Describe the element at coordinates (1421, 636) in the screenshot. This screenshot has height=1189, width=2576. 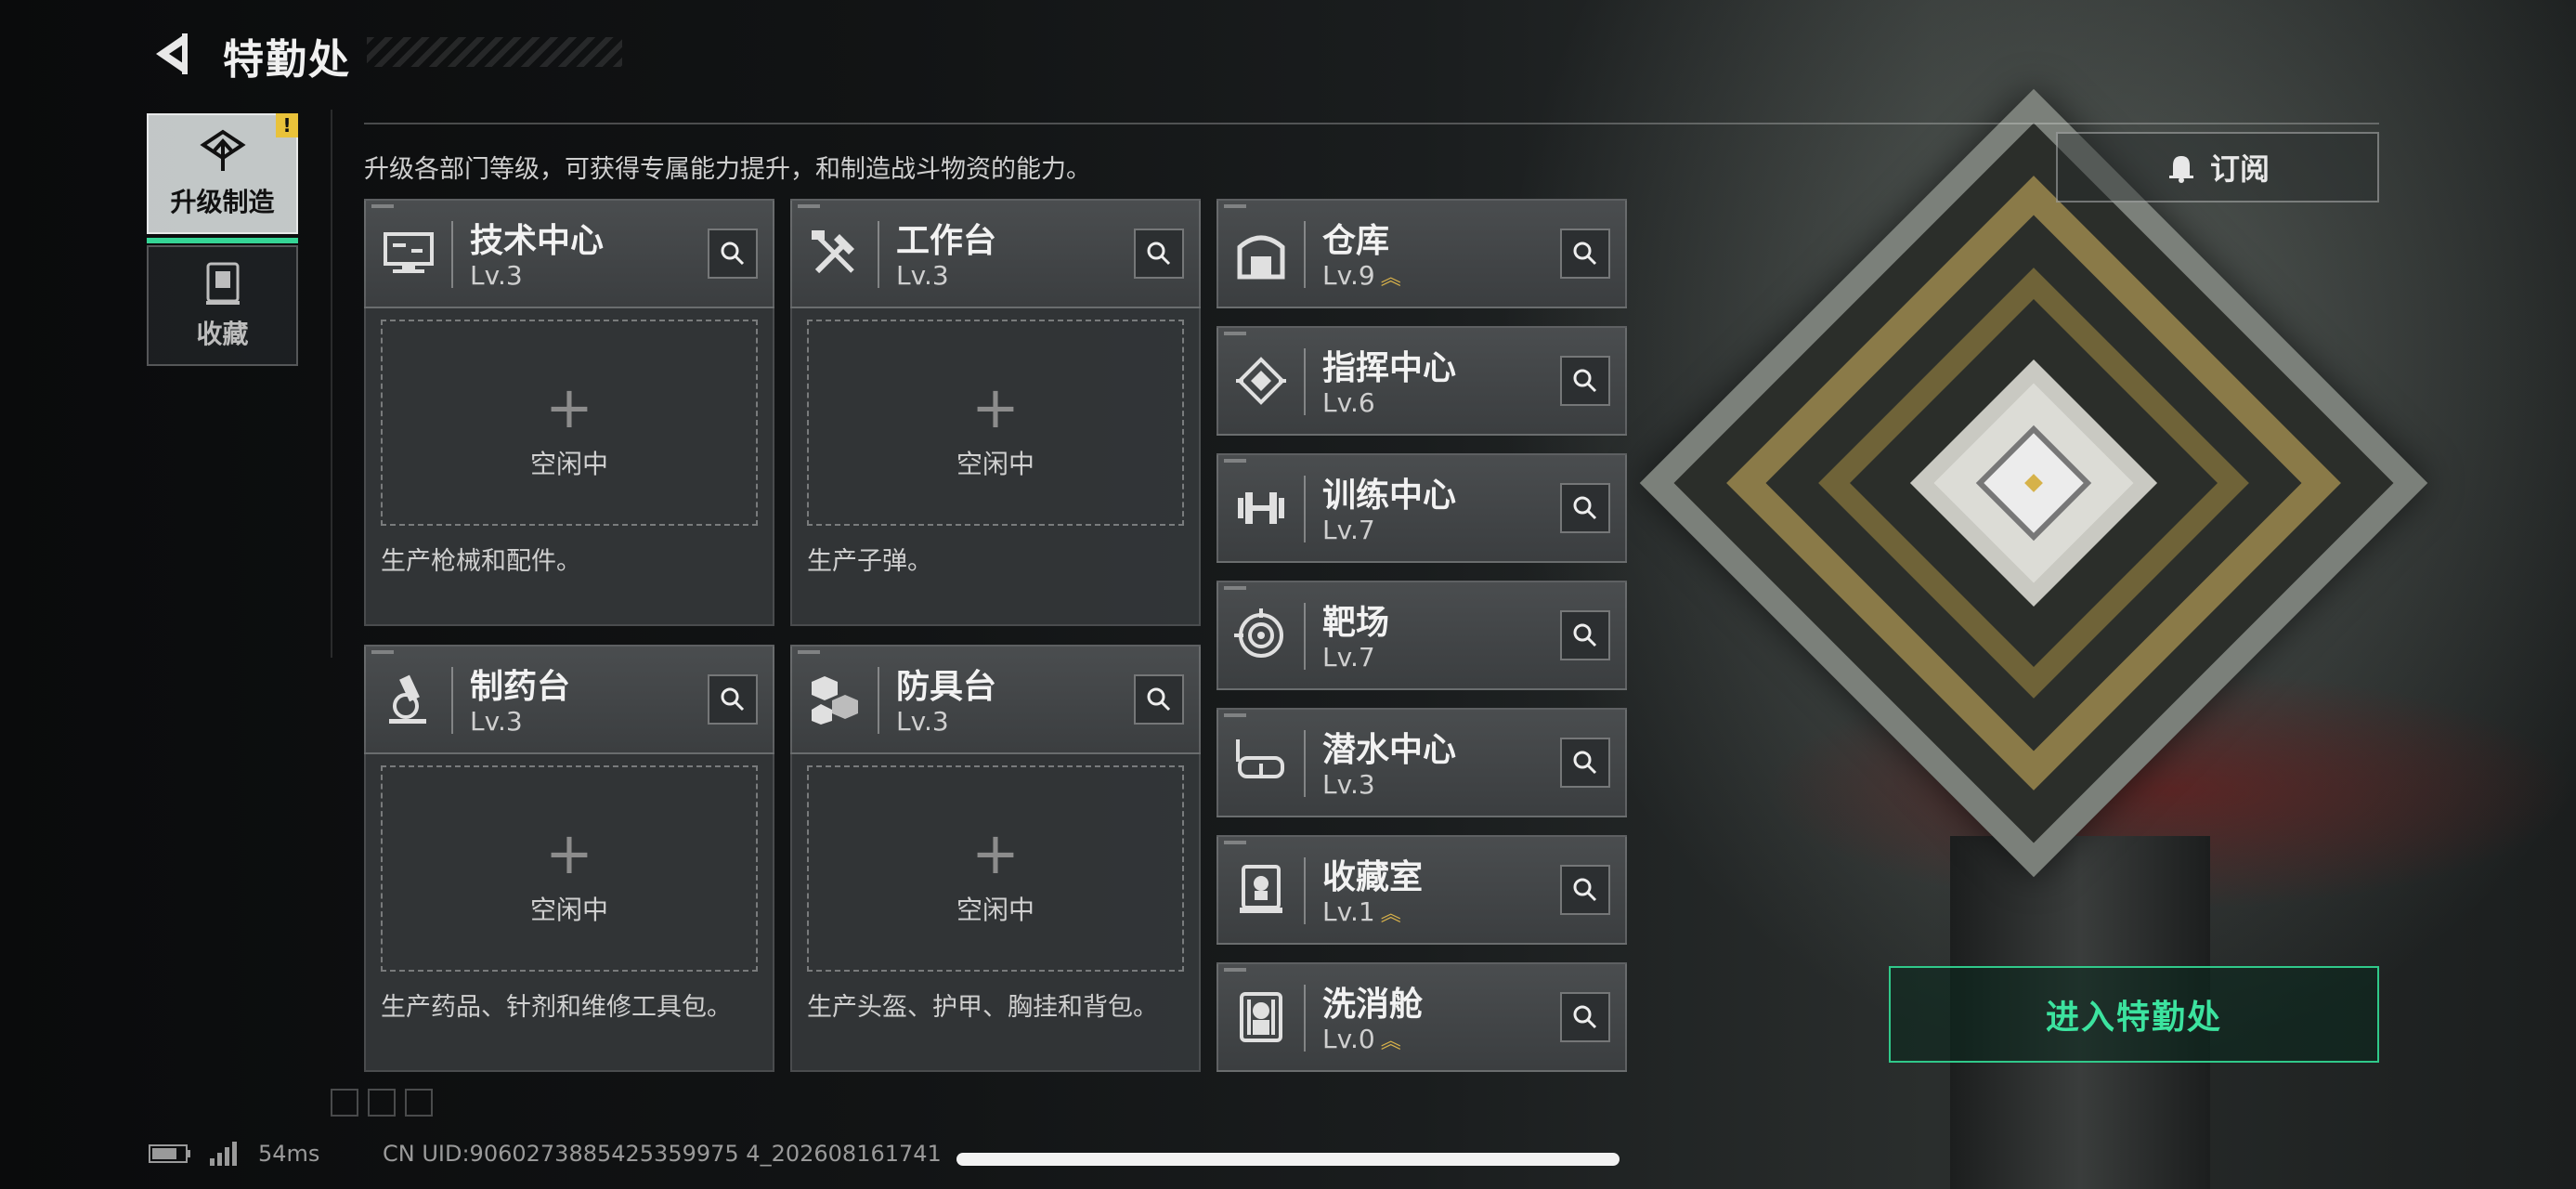
I see `facility-card-shooting-range: 靶场 Lv.7` at that location.